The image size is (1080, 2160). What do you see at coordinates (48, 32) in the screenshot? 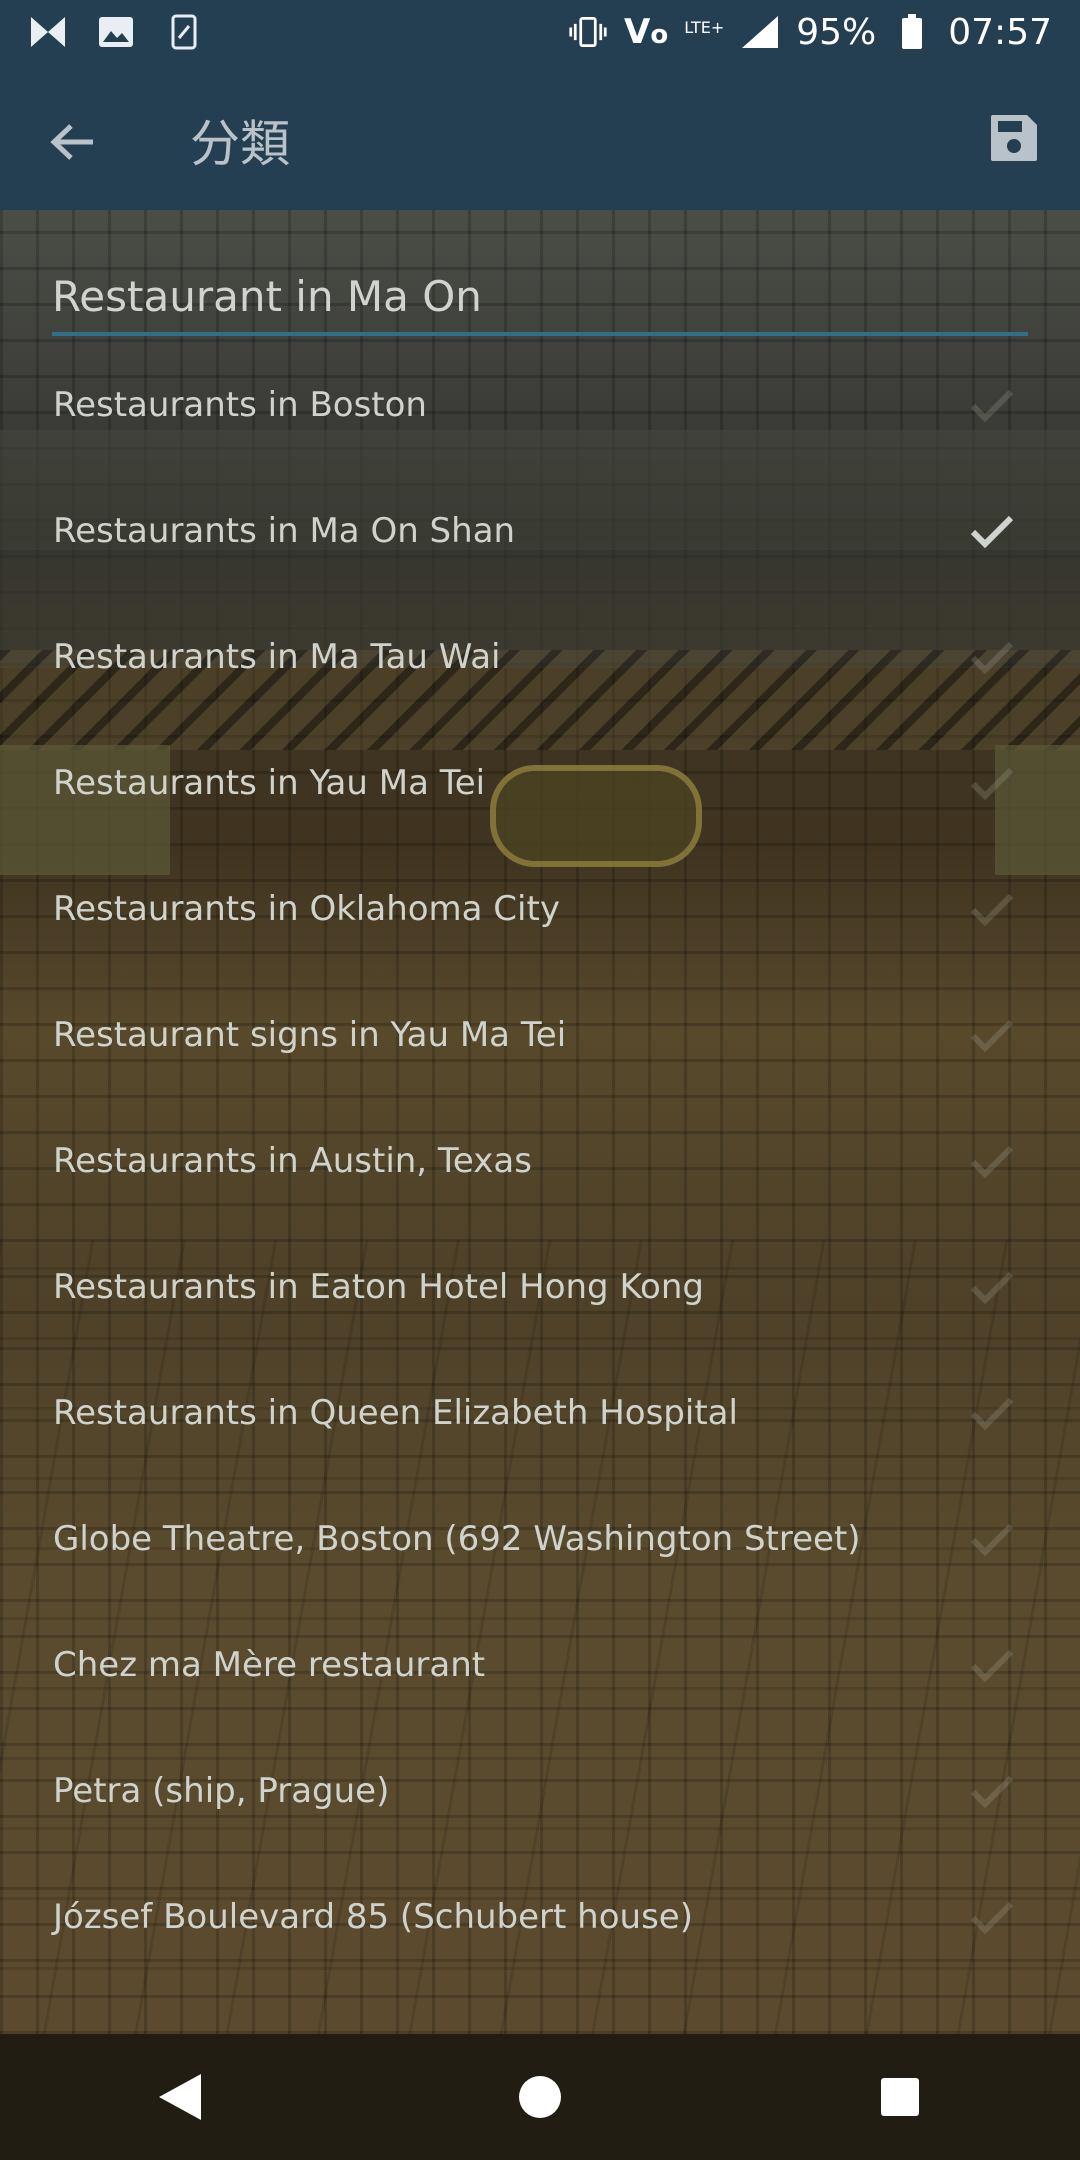
I see `app-icon` at bounding box center [48, 32].